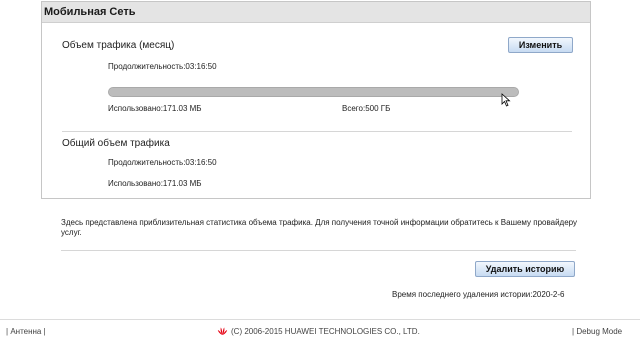 Image resolution: width=640 pixels, height=360 pixels. Describe the element at coordinates (155, 108) in the screenshot. I see `monthly-used: Использовано:171.03 МБ` at that location.